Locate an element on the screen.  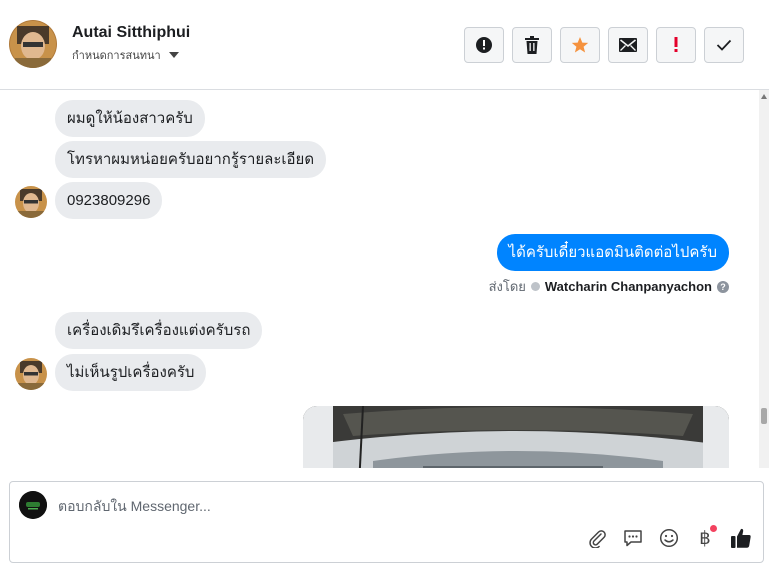
like-button is located at coordinates (741, 538).